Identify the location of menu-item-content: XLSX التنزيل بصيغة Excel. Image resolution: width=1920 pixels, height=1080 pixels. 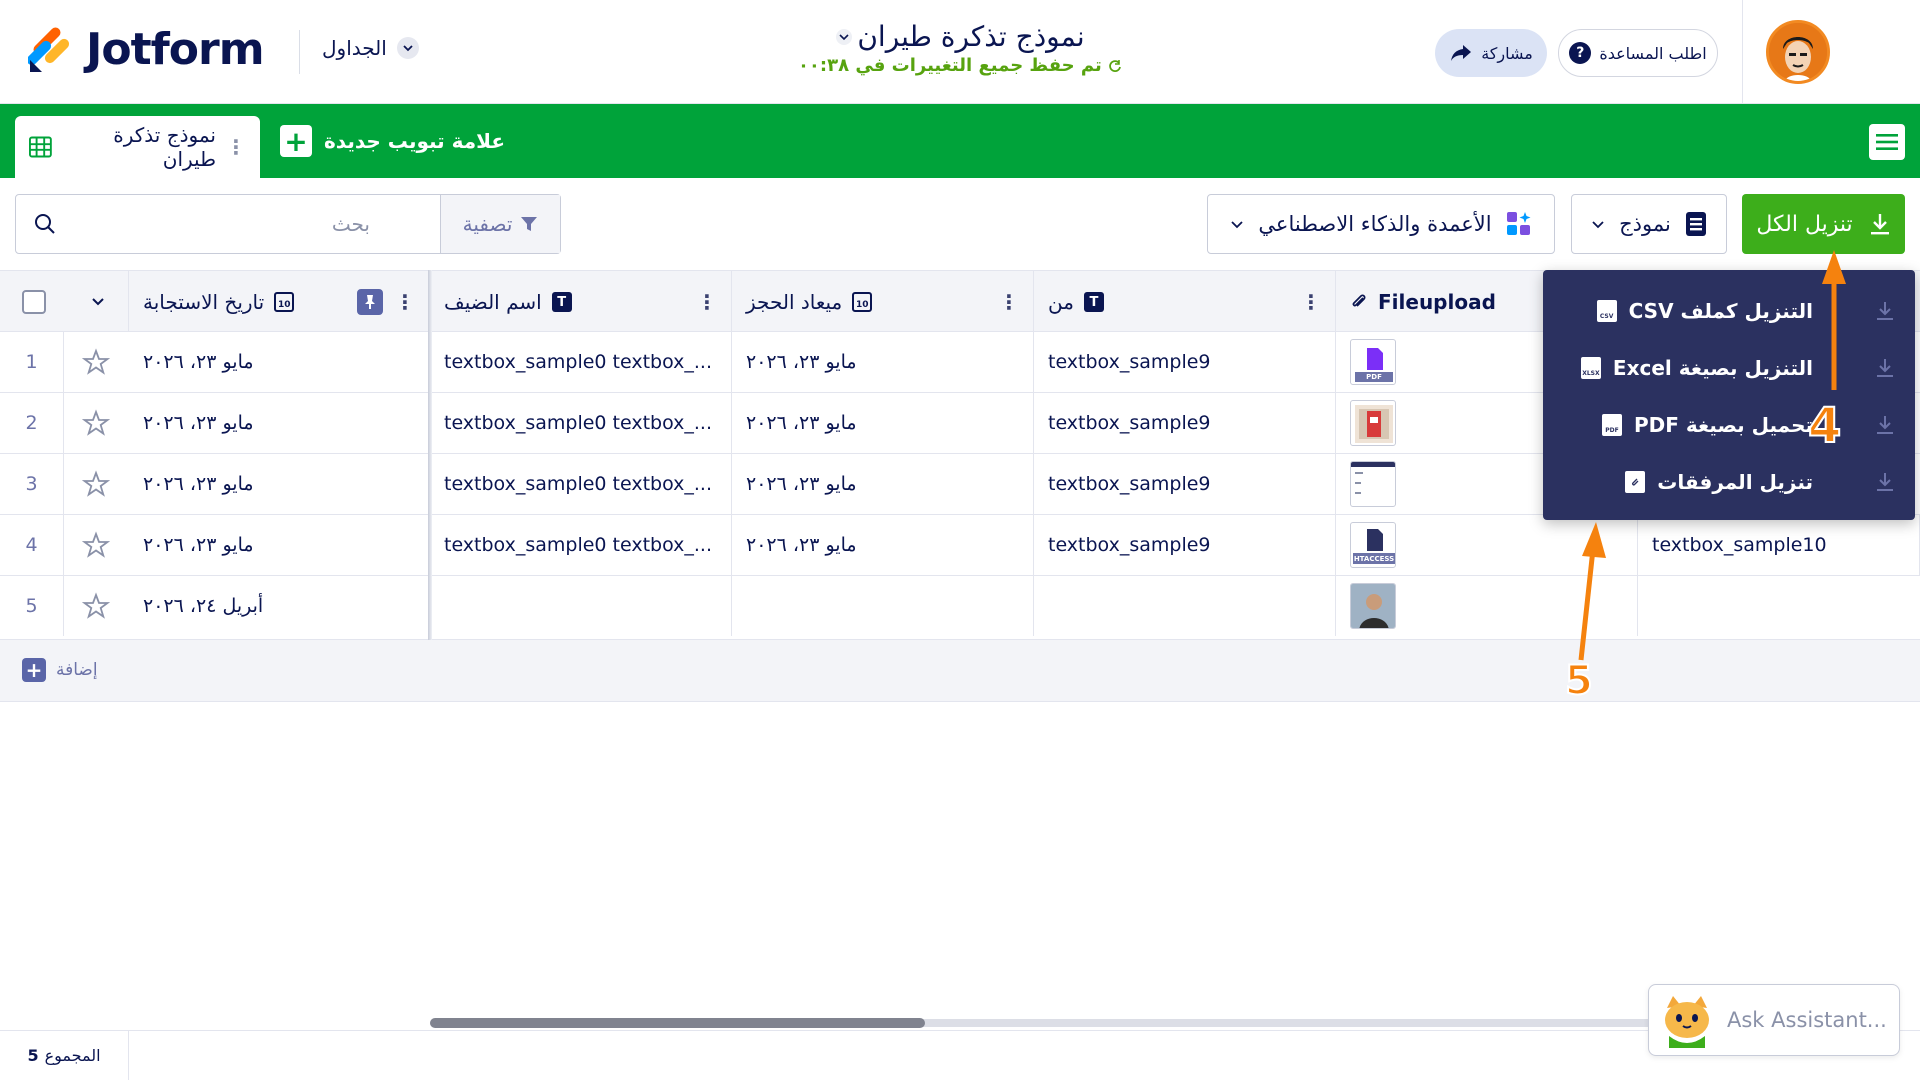
(1693, 367).